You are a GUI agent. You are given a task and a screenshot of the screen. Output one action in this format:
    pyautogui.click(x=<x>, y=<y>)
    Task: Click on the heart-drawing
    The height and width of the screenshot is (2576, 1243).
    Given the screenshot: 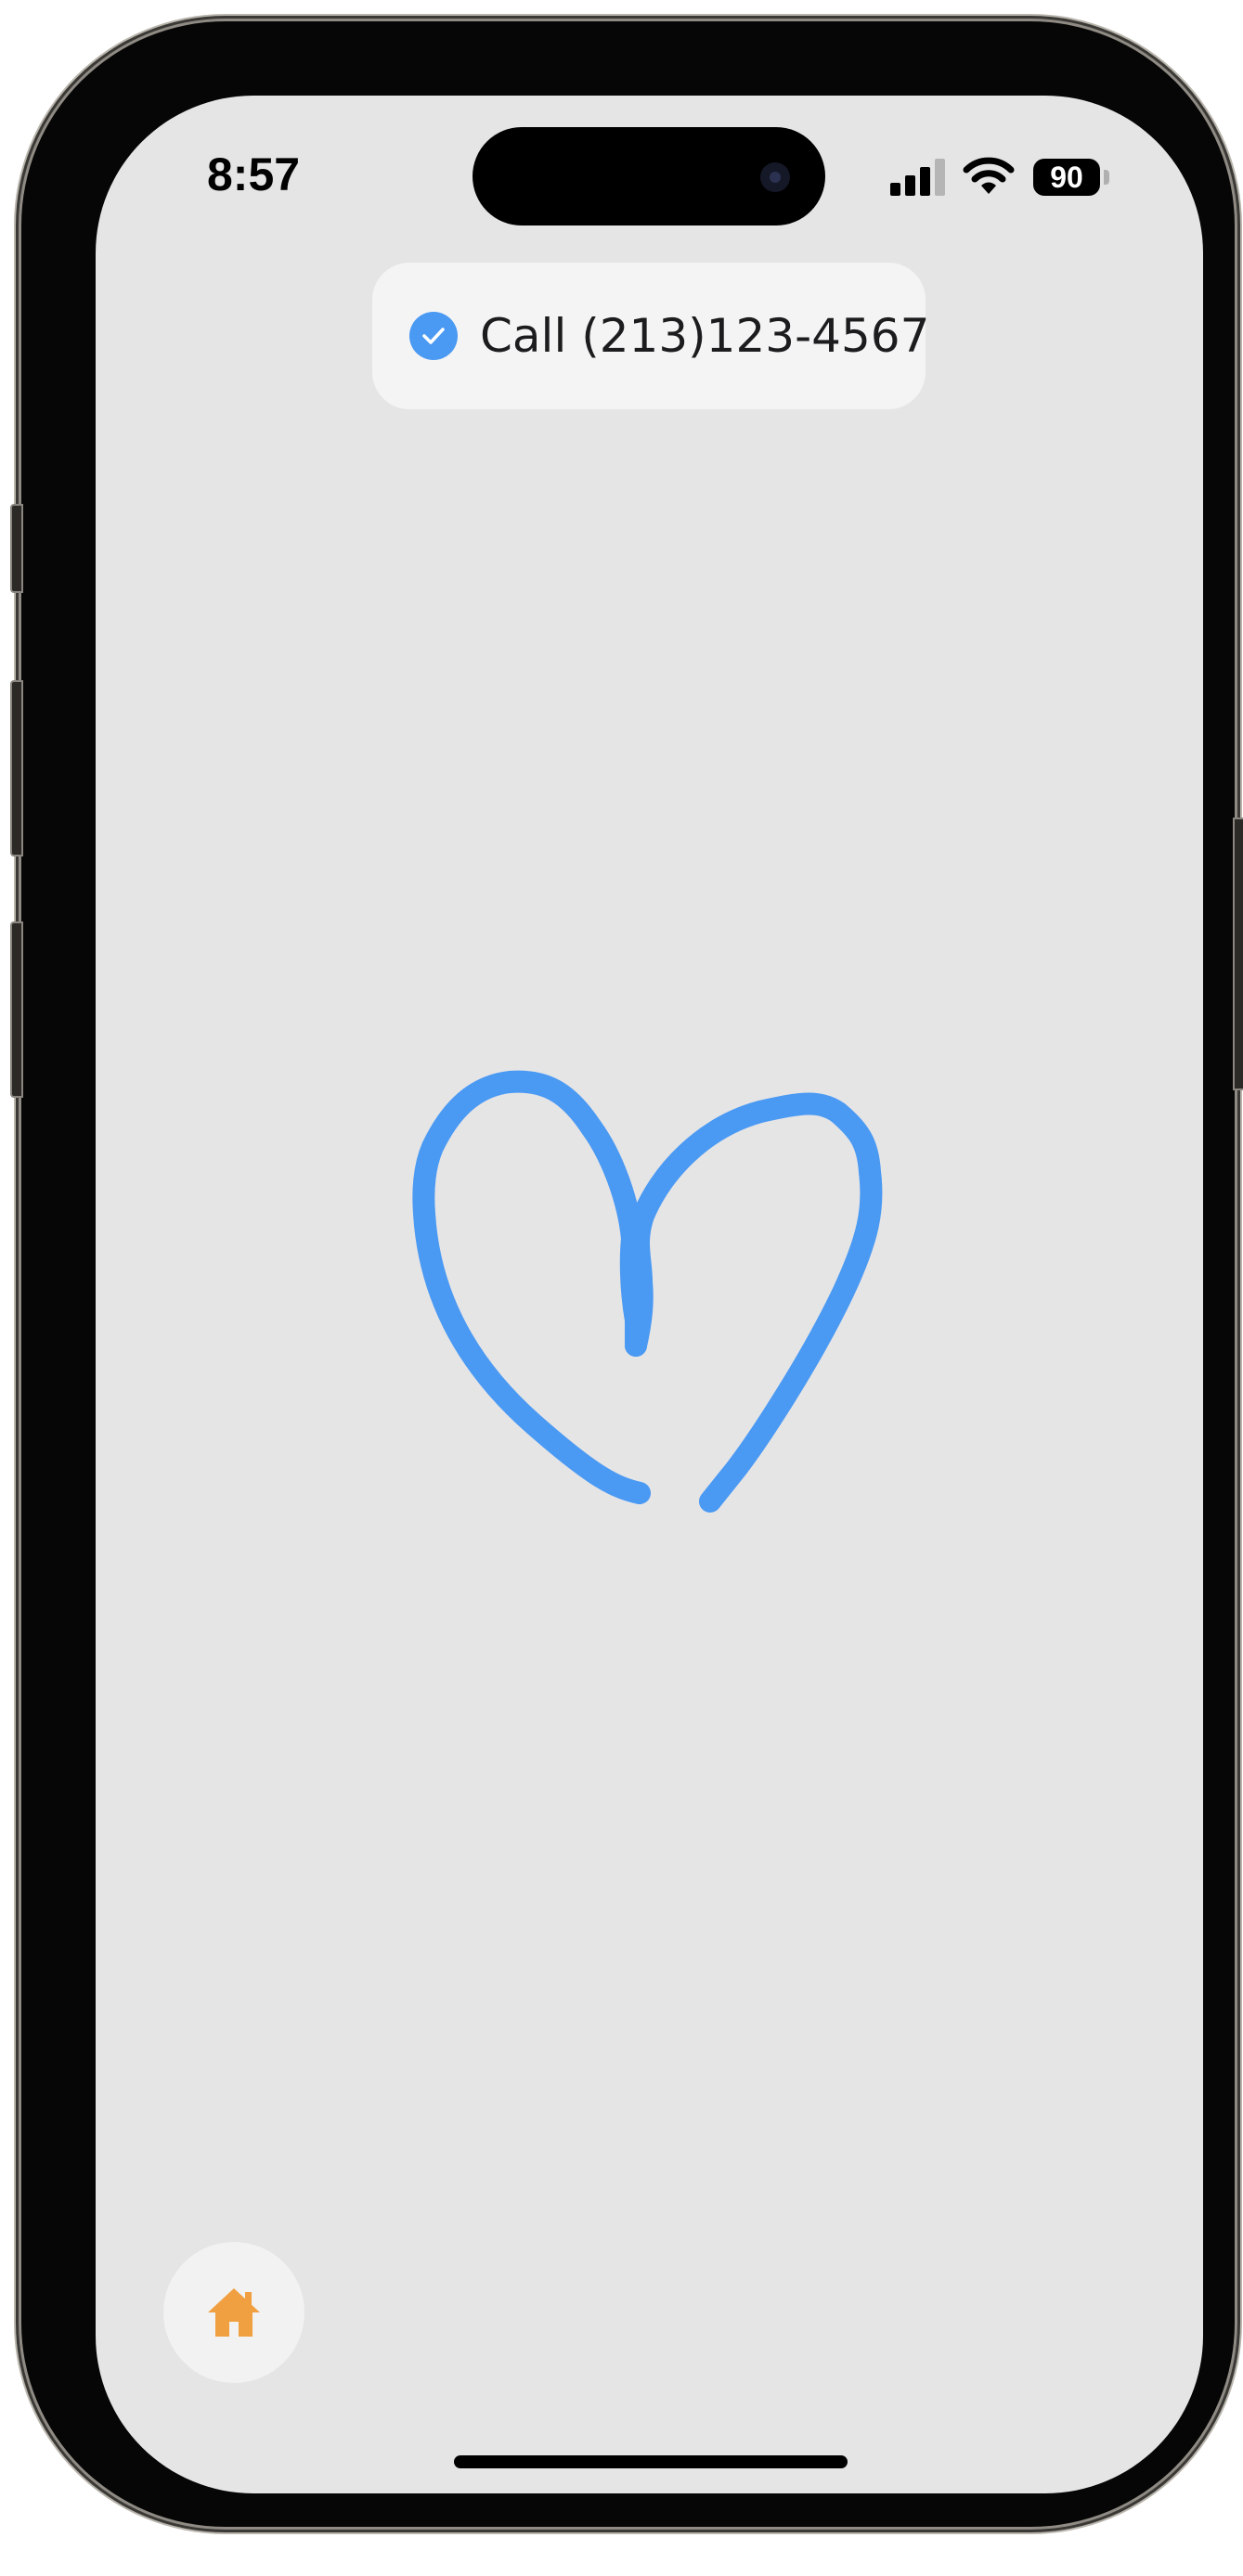 What is the action you would take?
    pyautogui.click(x=647, y=1292)
    